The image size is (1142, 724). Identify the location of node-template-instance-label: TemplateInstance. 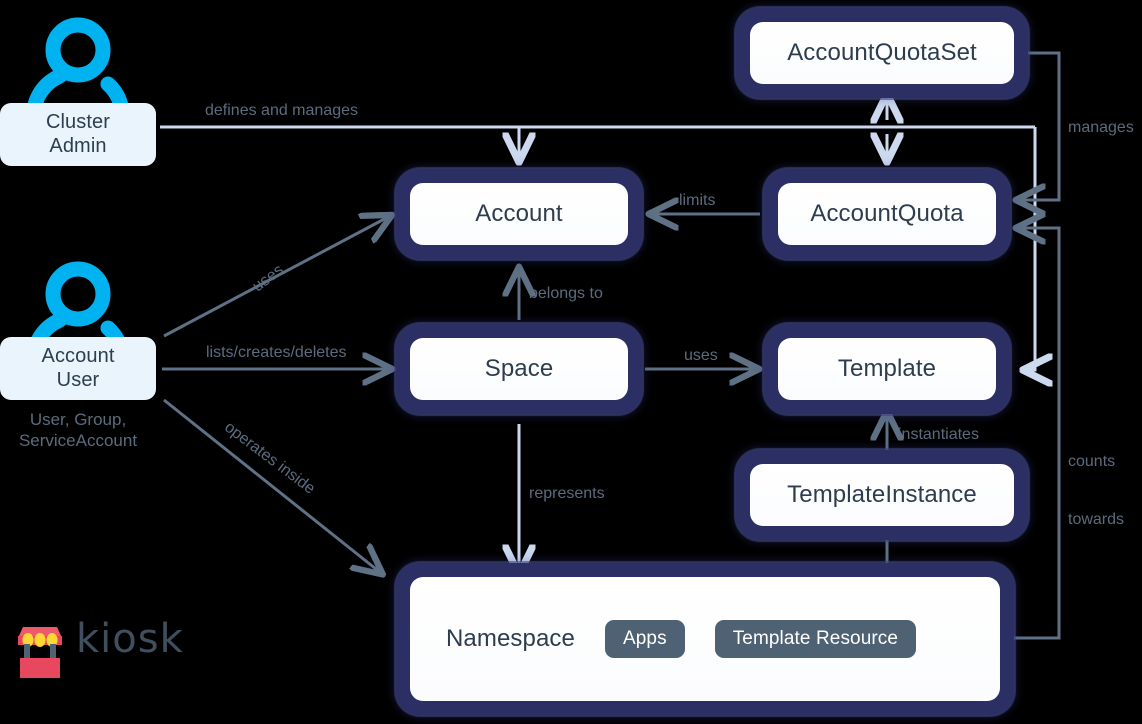
(882, 495).